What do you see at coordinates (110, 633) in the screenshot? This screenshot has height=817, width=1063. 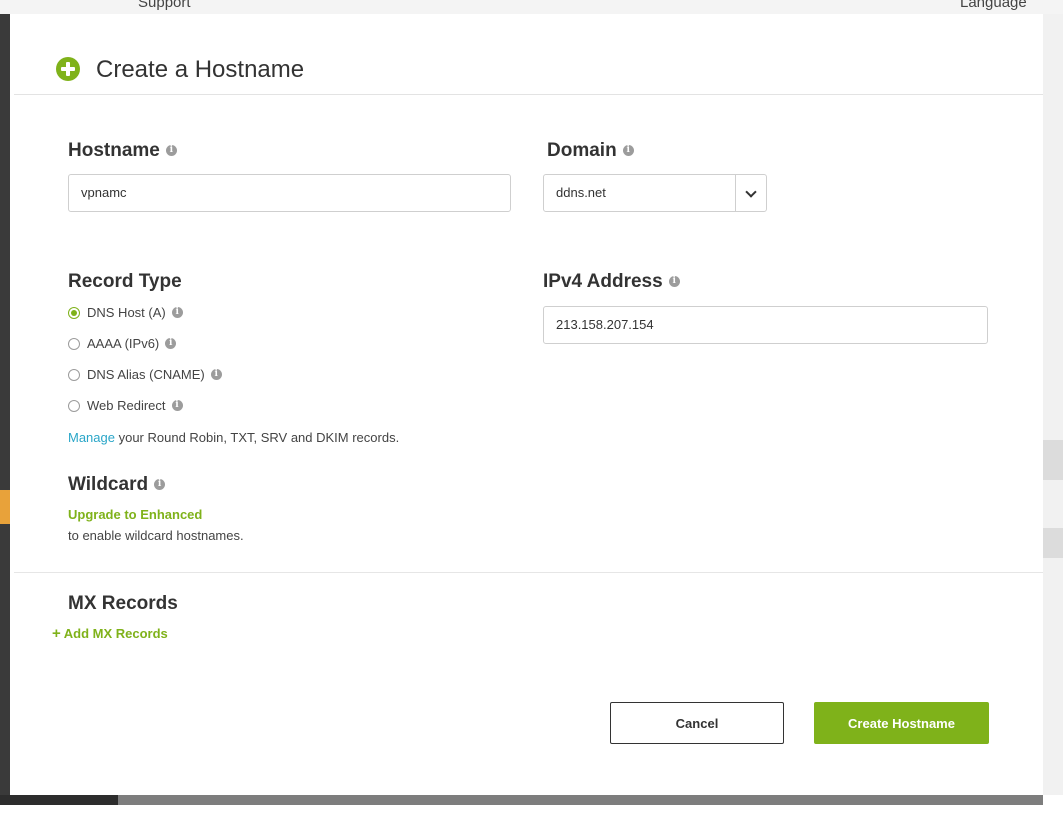 I see `add-mx-records-link: + Add MX Records` at bounding box center [110, 633].